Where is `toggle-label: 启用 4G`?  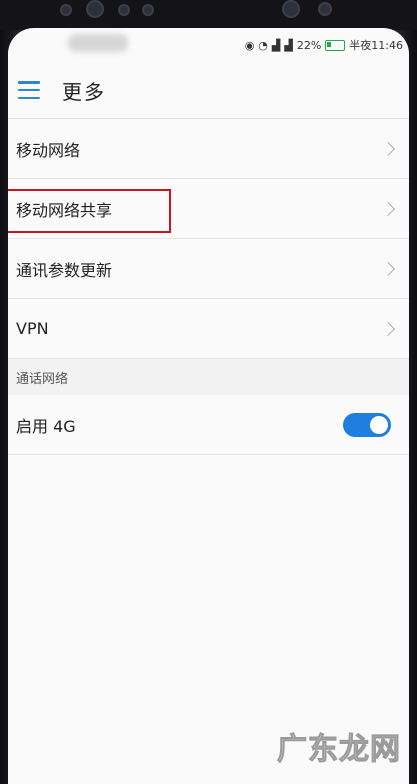
toggle-label: 启用 4G is located at coordinates (46, 426).